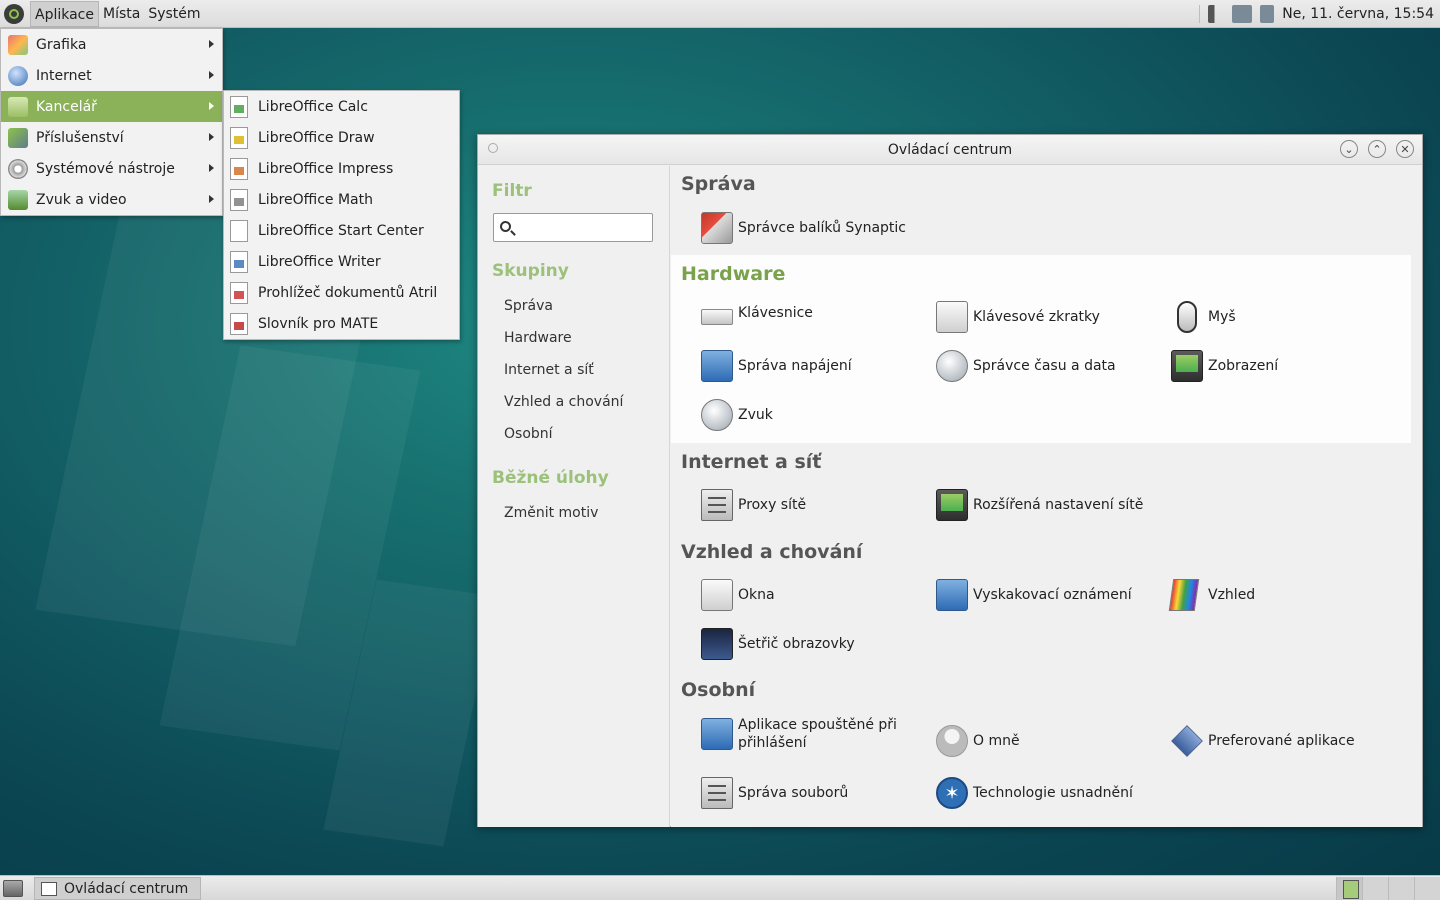  Describe the element at coordinates (512, 191) in the screenshot. I see `filter-heading: Filtr` at that location.